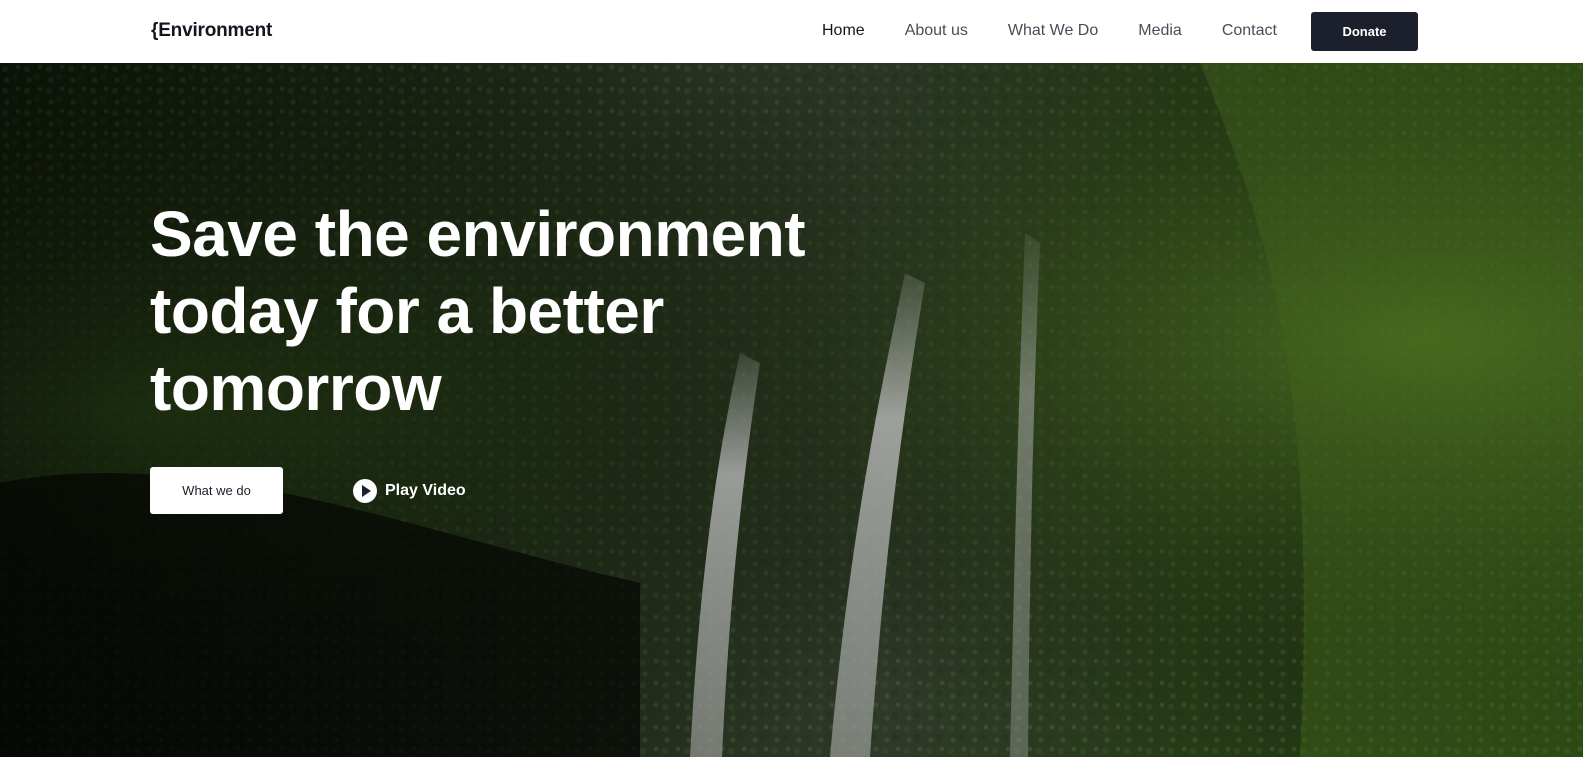  Describe the element at coordinates (425, 490) in the screenshot. I see `play-video-label: Play Video` at that location.